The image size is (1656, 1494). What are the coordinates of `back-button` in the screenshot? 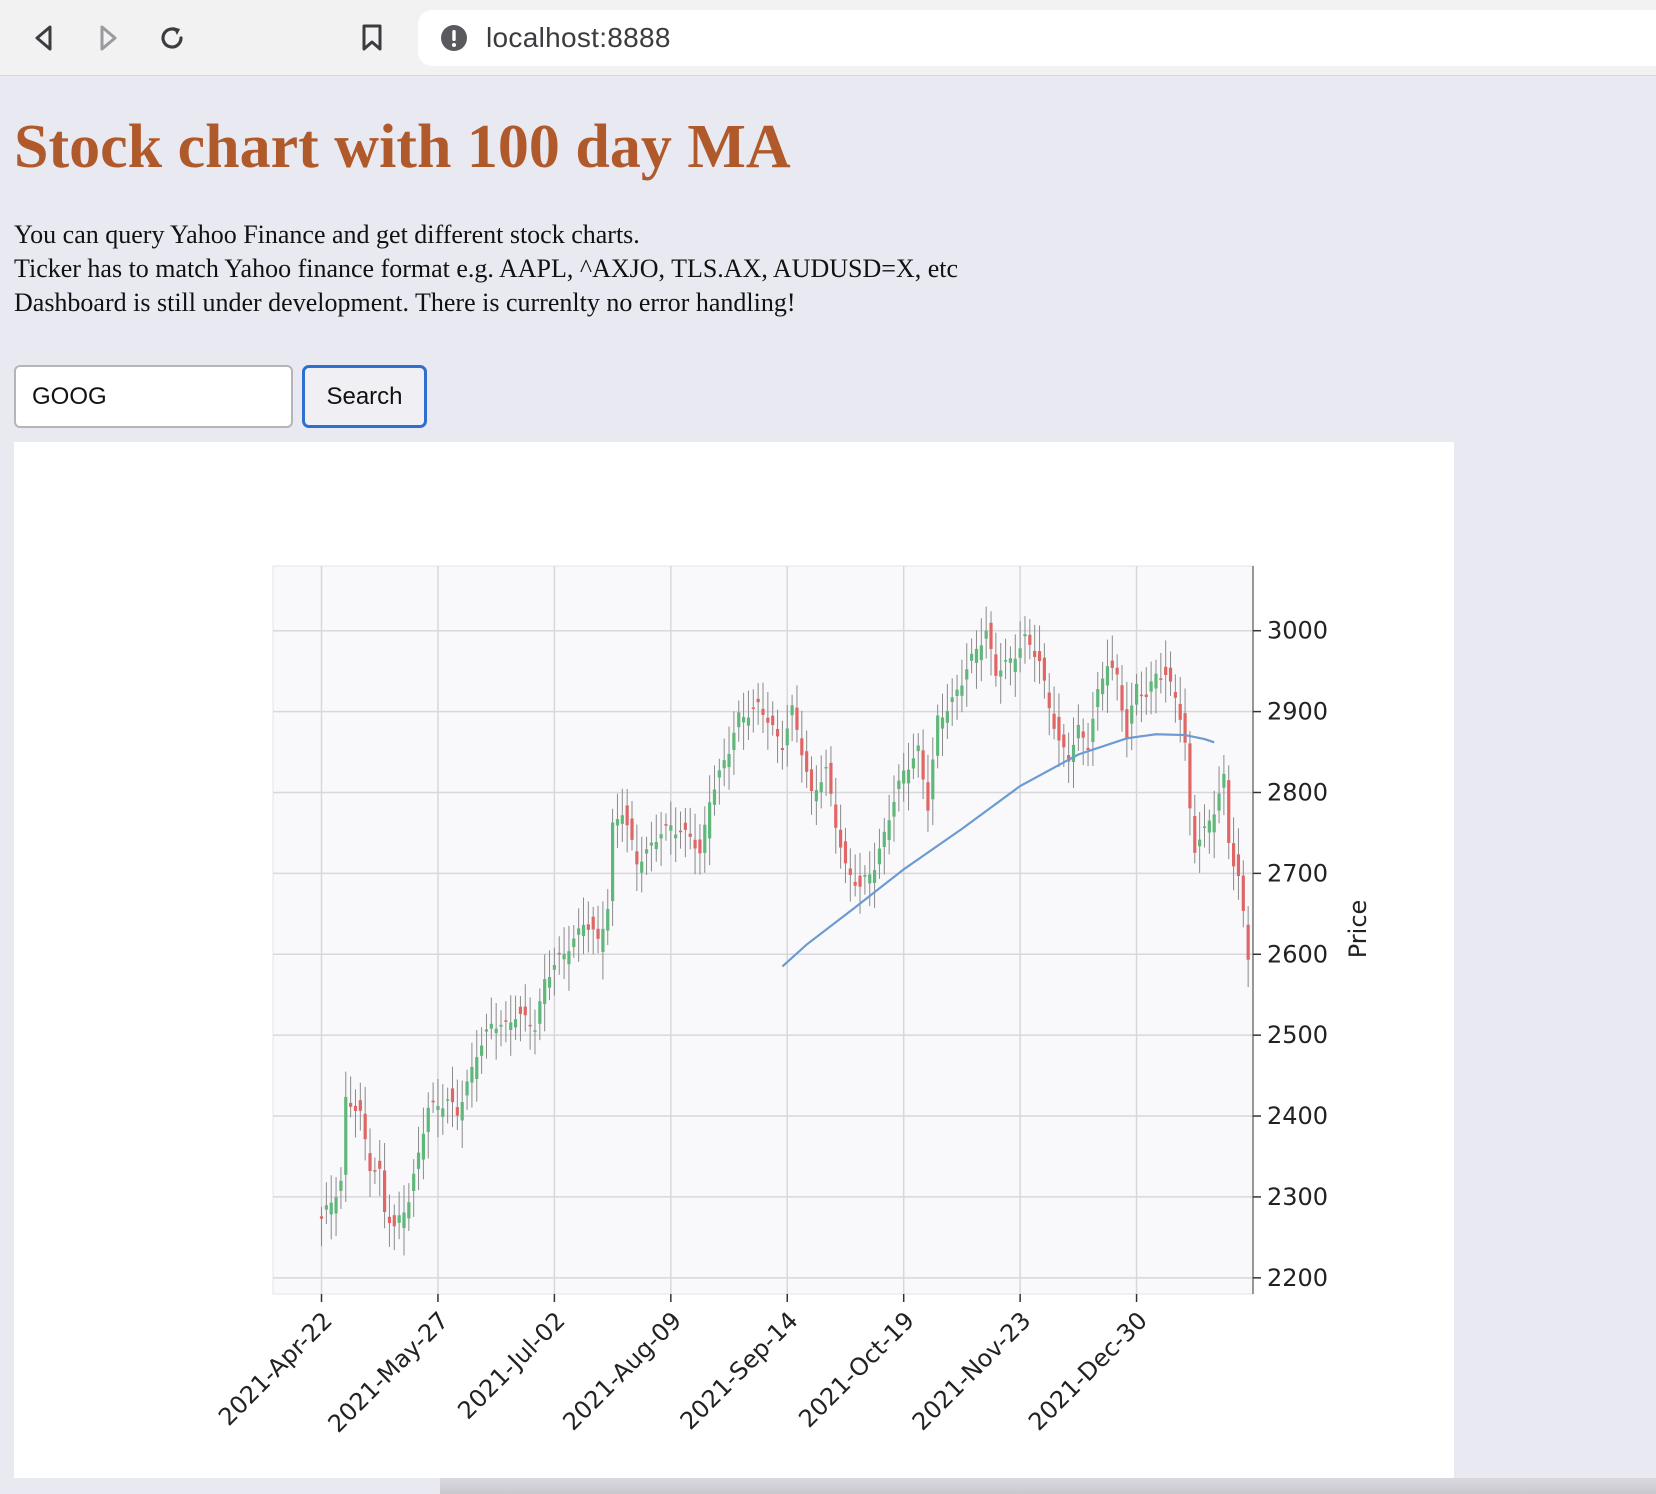 It's located at (44, 38).